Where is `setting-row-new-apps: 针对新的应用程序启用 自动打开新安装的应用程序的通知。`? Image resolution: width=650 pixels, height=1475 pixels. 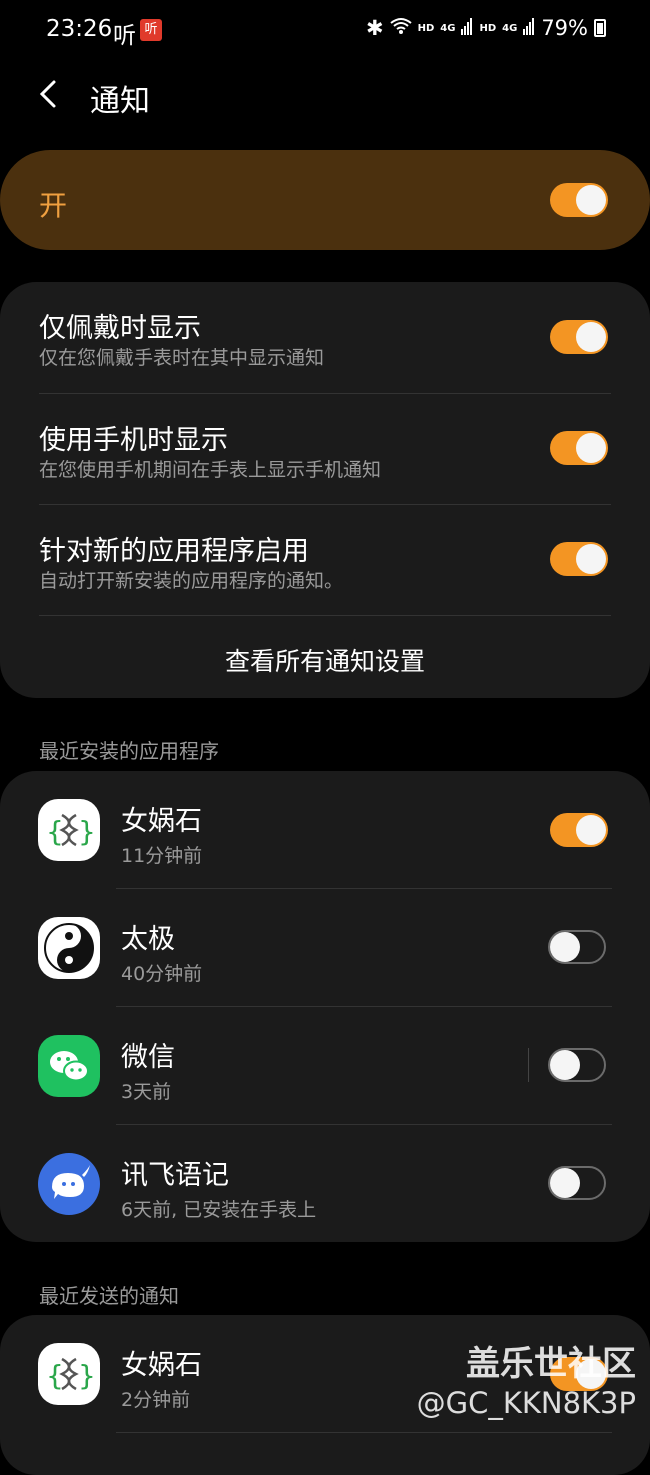 setting-row-new-apps: 针对新的应用程序启用 自动打开新安装的应用程序的通知。 is located at coordinates (325, 560).